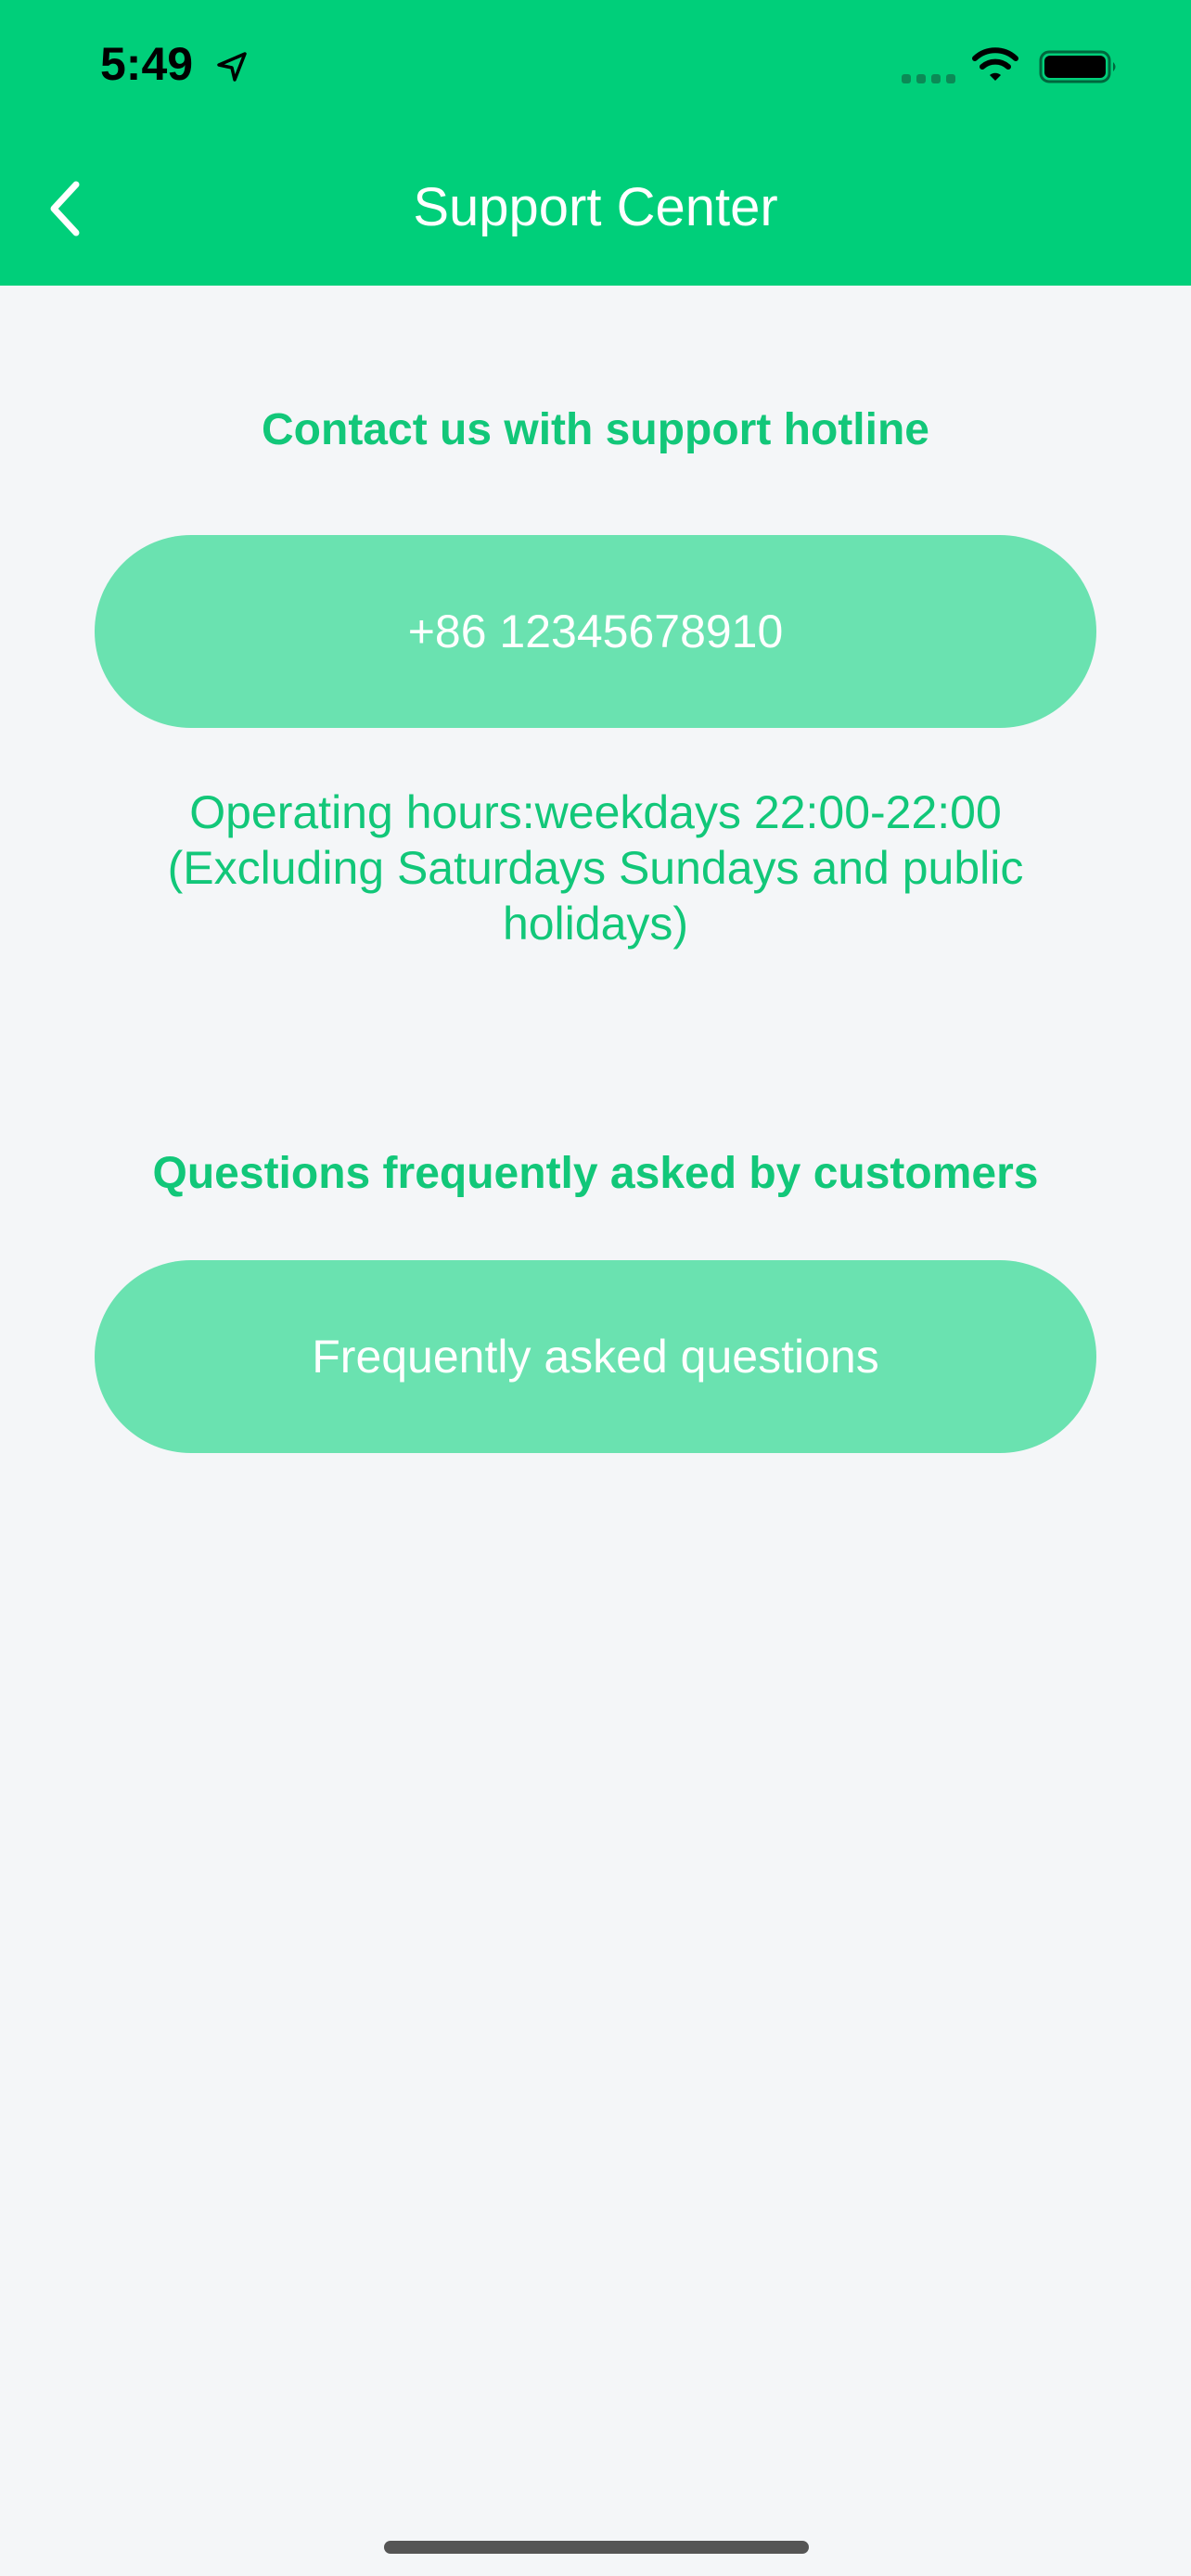  What do you see at coordinates (595, 924) in the screenshot?
I see `hours-line: holidays)` at bounding box center [595, 924].